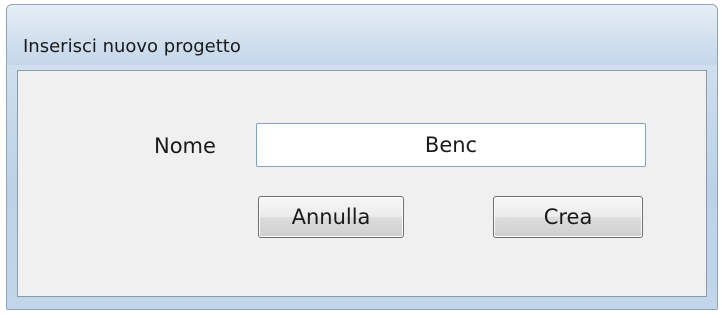 Image resolution: width=722 pixels, height=318 pixels. I want to click on cancel-button: Annulla, so click(331, 217).